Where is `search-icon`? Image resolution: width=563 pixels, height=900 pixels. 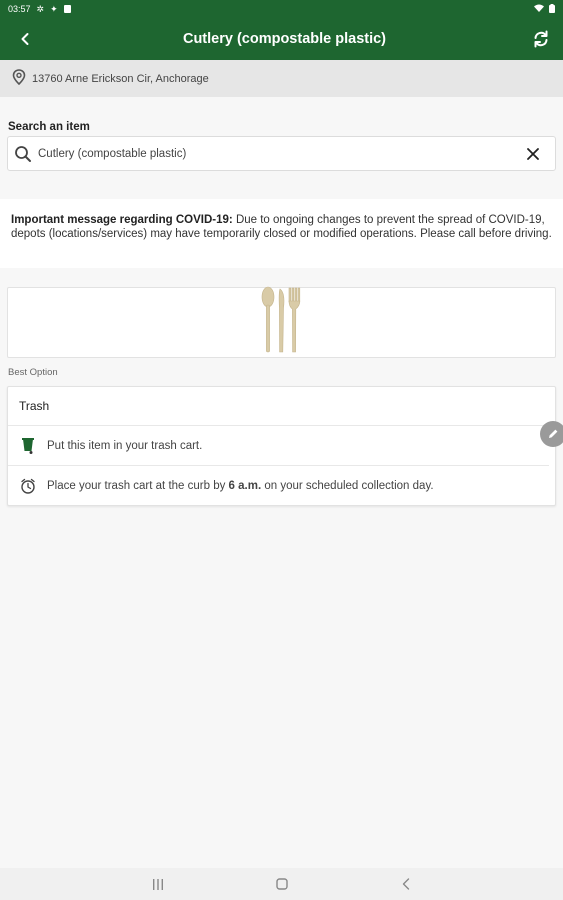
search-icon is located at coordinates (23, 154).